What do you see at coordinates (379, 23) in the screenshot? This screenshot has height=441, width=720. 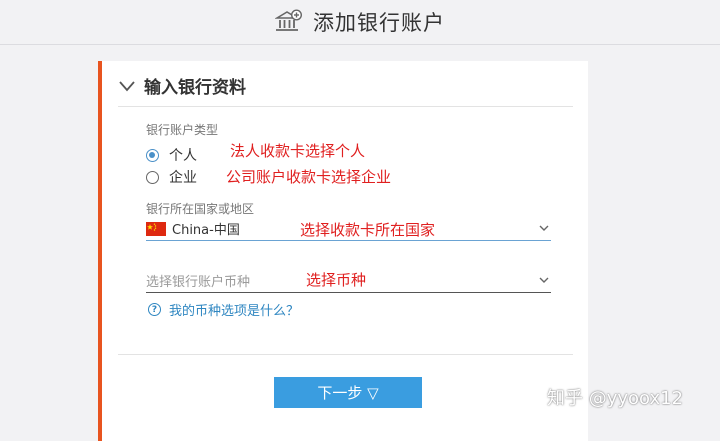 I see `page-title: 添加银行账户` at bounding box center [379, 23].